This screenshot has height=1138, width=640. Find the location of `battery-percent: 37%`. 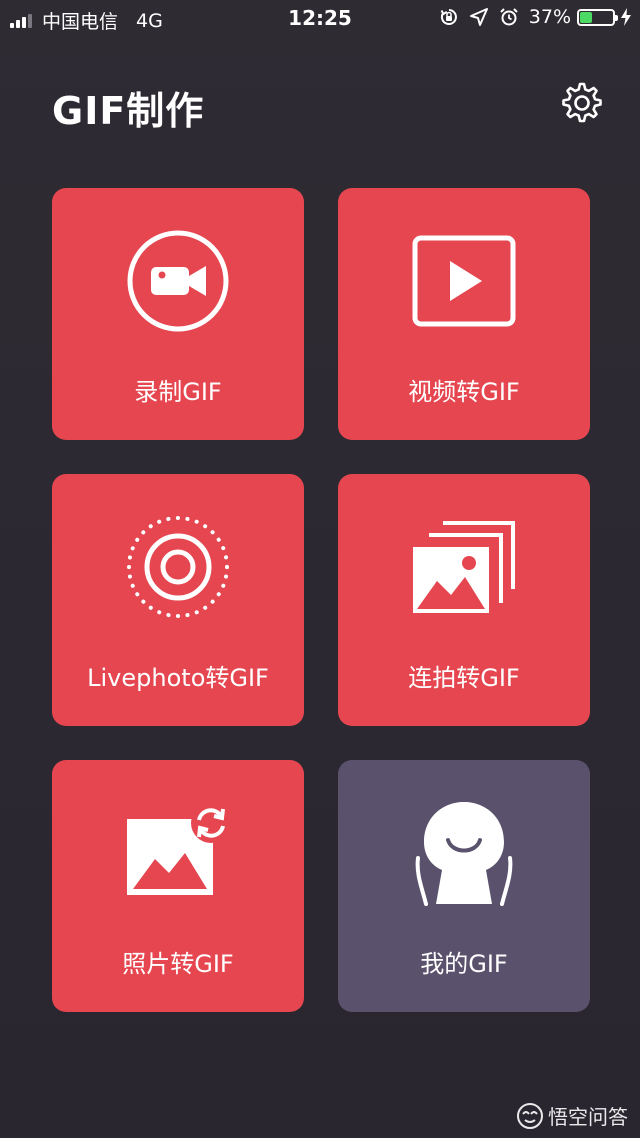

battery-percent: 37% is located at coordinates (549, 17).